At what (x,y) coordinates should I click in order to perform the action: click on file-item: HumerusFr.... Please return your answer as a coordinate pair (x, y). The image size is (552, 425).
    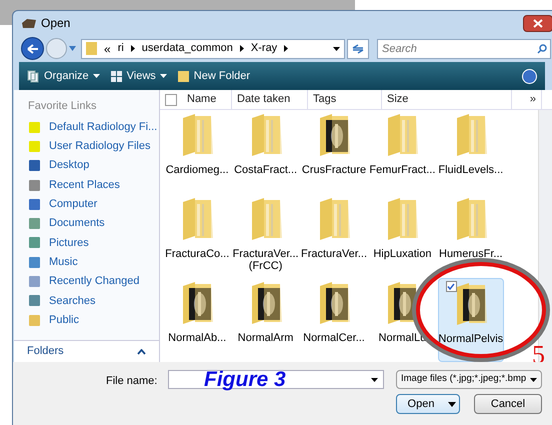
    Looking at the image, I should click on (471, 236).